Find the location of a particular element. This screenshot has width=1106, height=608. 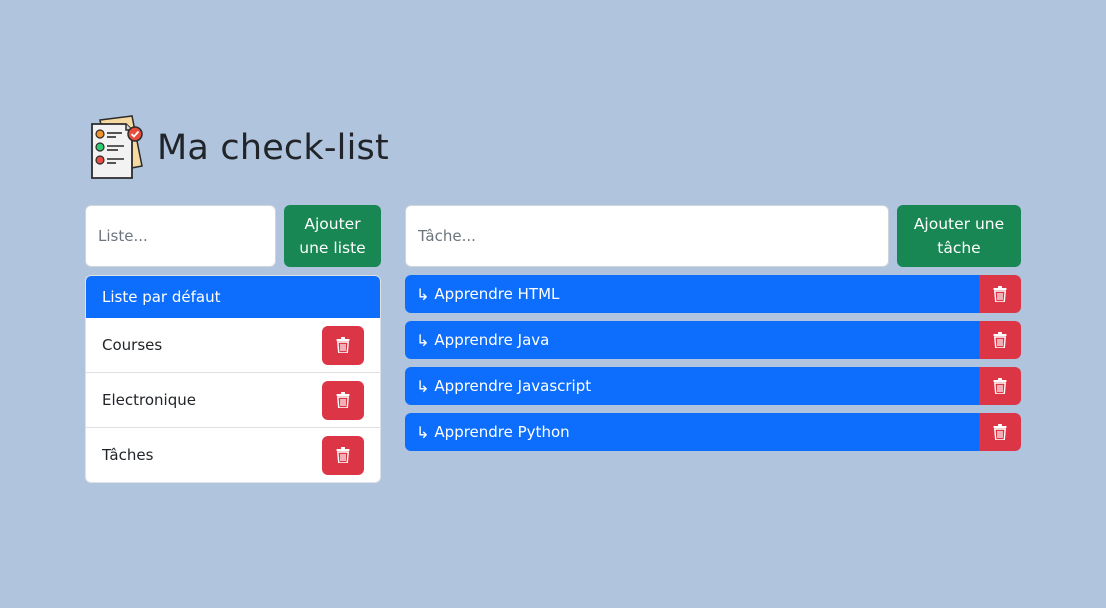

list-item: Tâches is located at coordinates (233, 454).